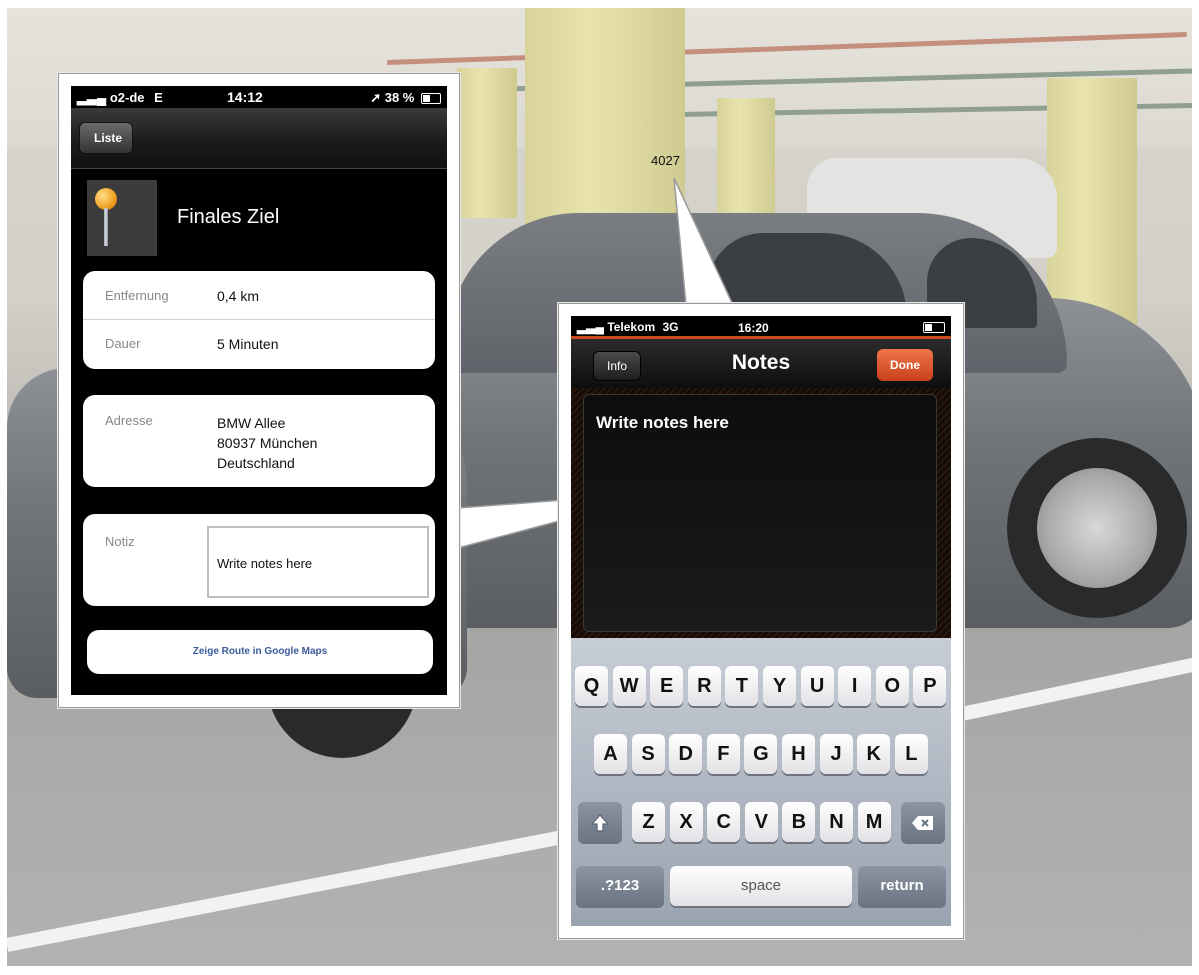 The width and height of the screenshot is (1199, 975). I want to click on divider, so click(259, 319).